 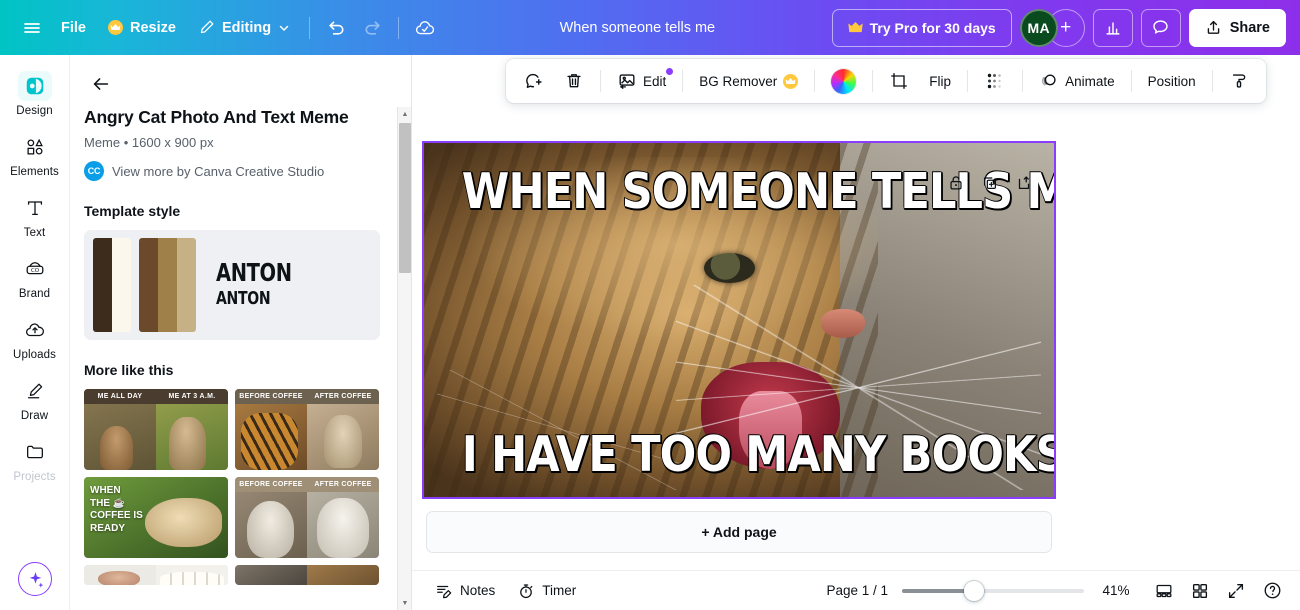 What do you see at coordinates (546, 591) in the screenshot?
I see `timer-button: Timer` at bounding box center [546, 591].